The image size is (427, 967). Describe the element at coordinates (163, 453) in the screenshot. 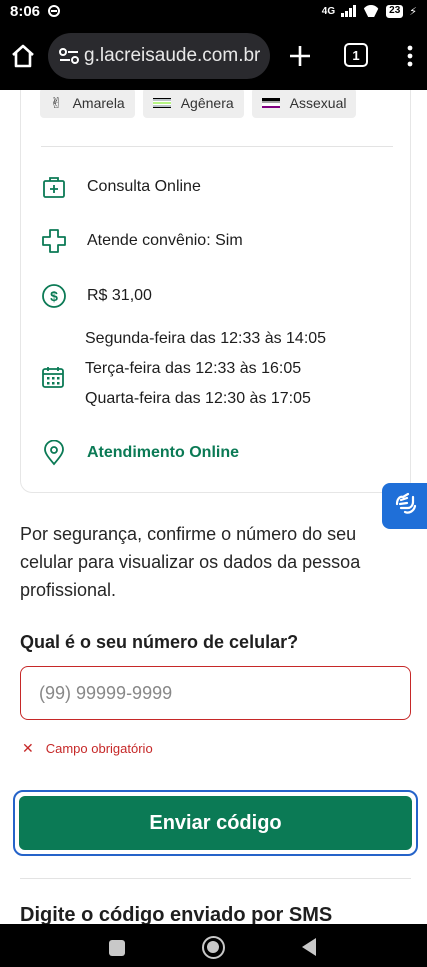

I see `location-text: Atendimento Online` at that location.